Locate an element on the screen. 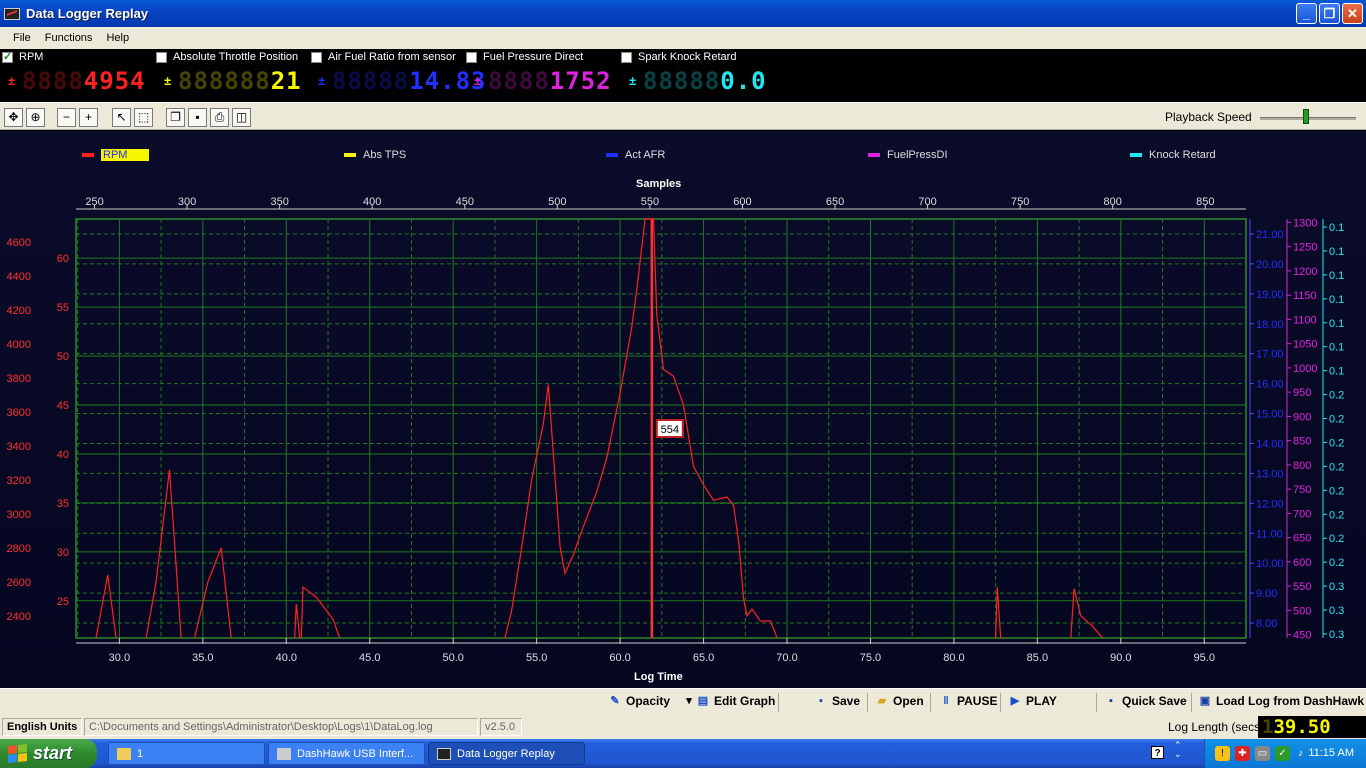 This screenshot has height=768, width=1366. separator is located at coordinates (1191, 702).